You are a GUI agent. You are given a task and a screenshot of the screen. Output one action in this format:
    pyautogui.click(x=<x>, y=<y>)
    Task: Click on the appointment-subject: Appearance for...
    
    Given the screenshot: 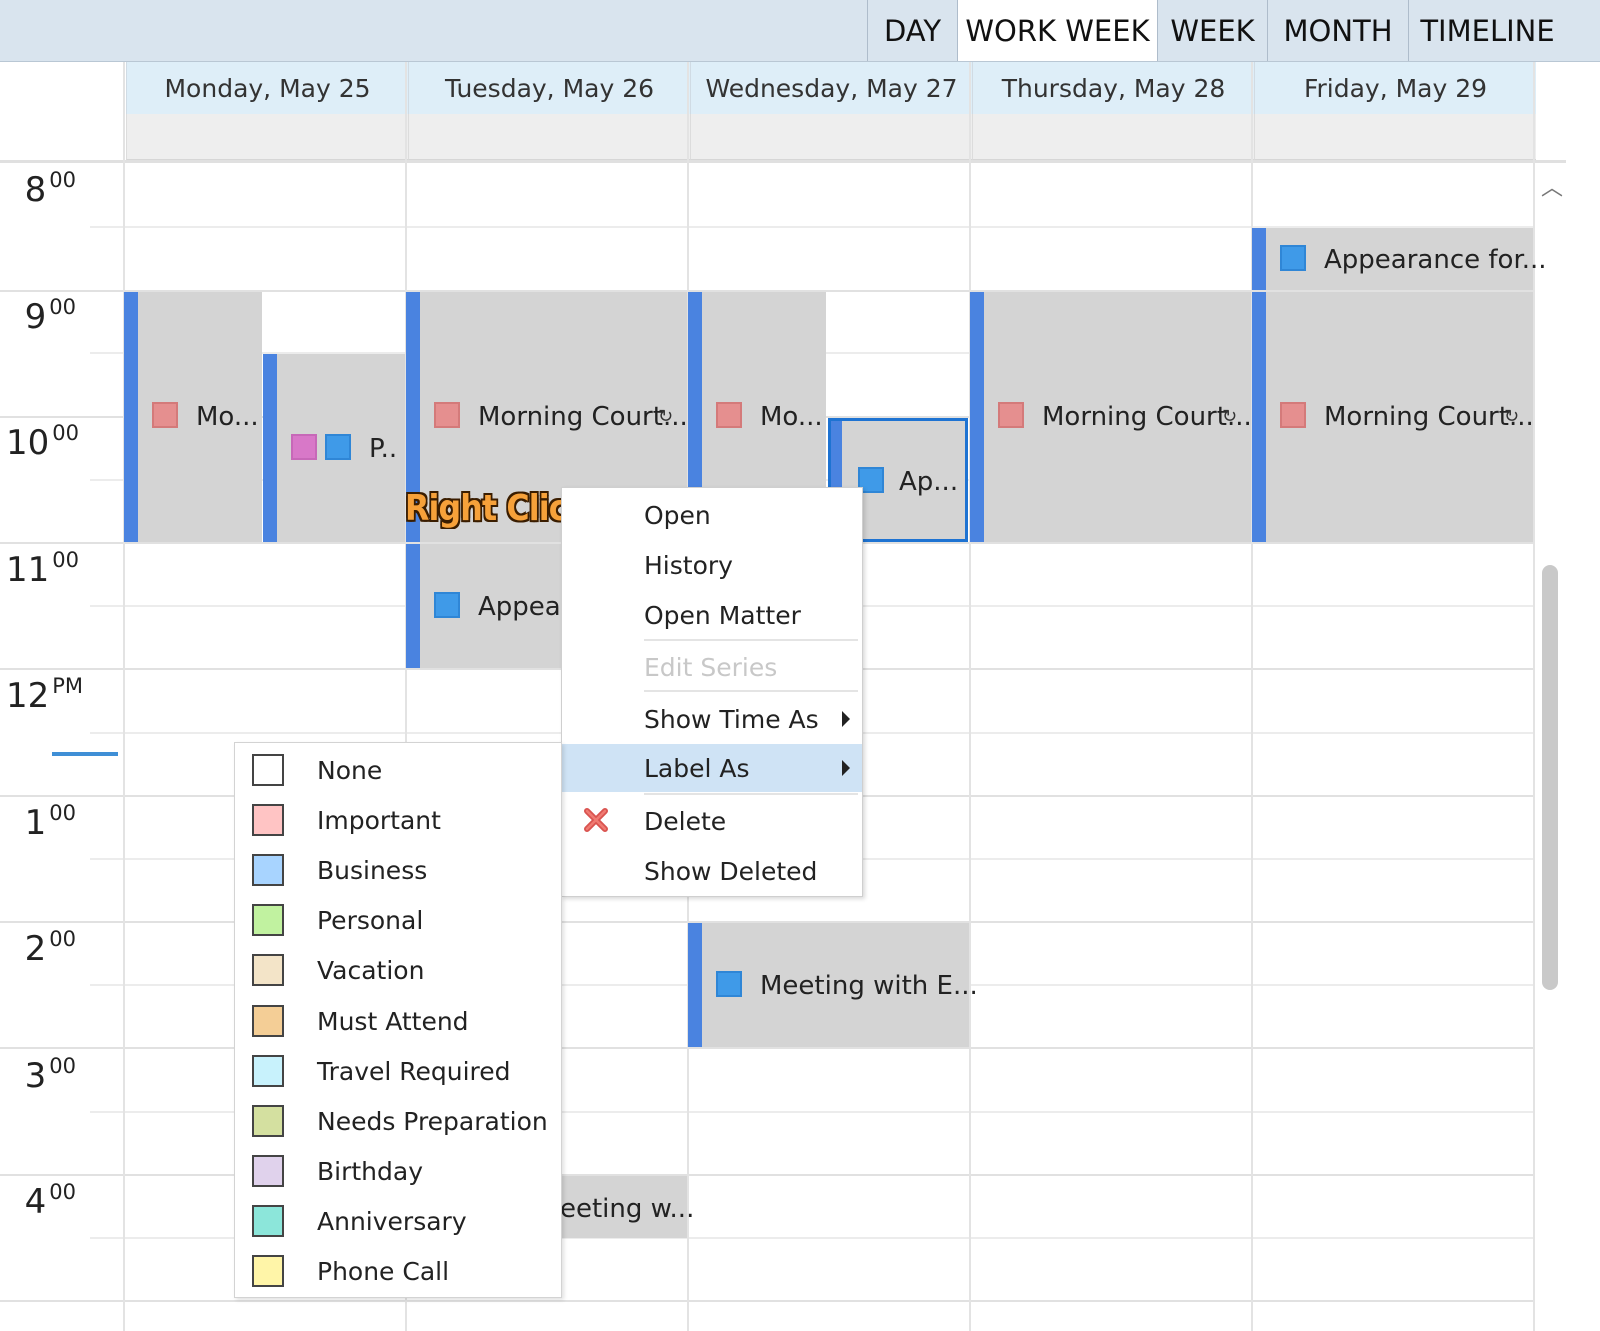 What is the action you would take?
    pyautogui.click(x=1435, y=260)
    